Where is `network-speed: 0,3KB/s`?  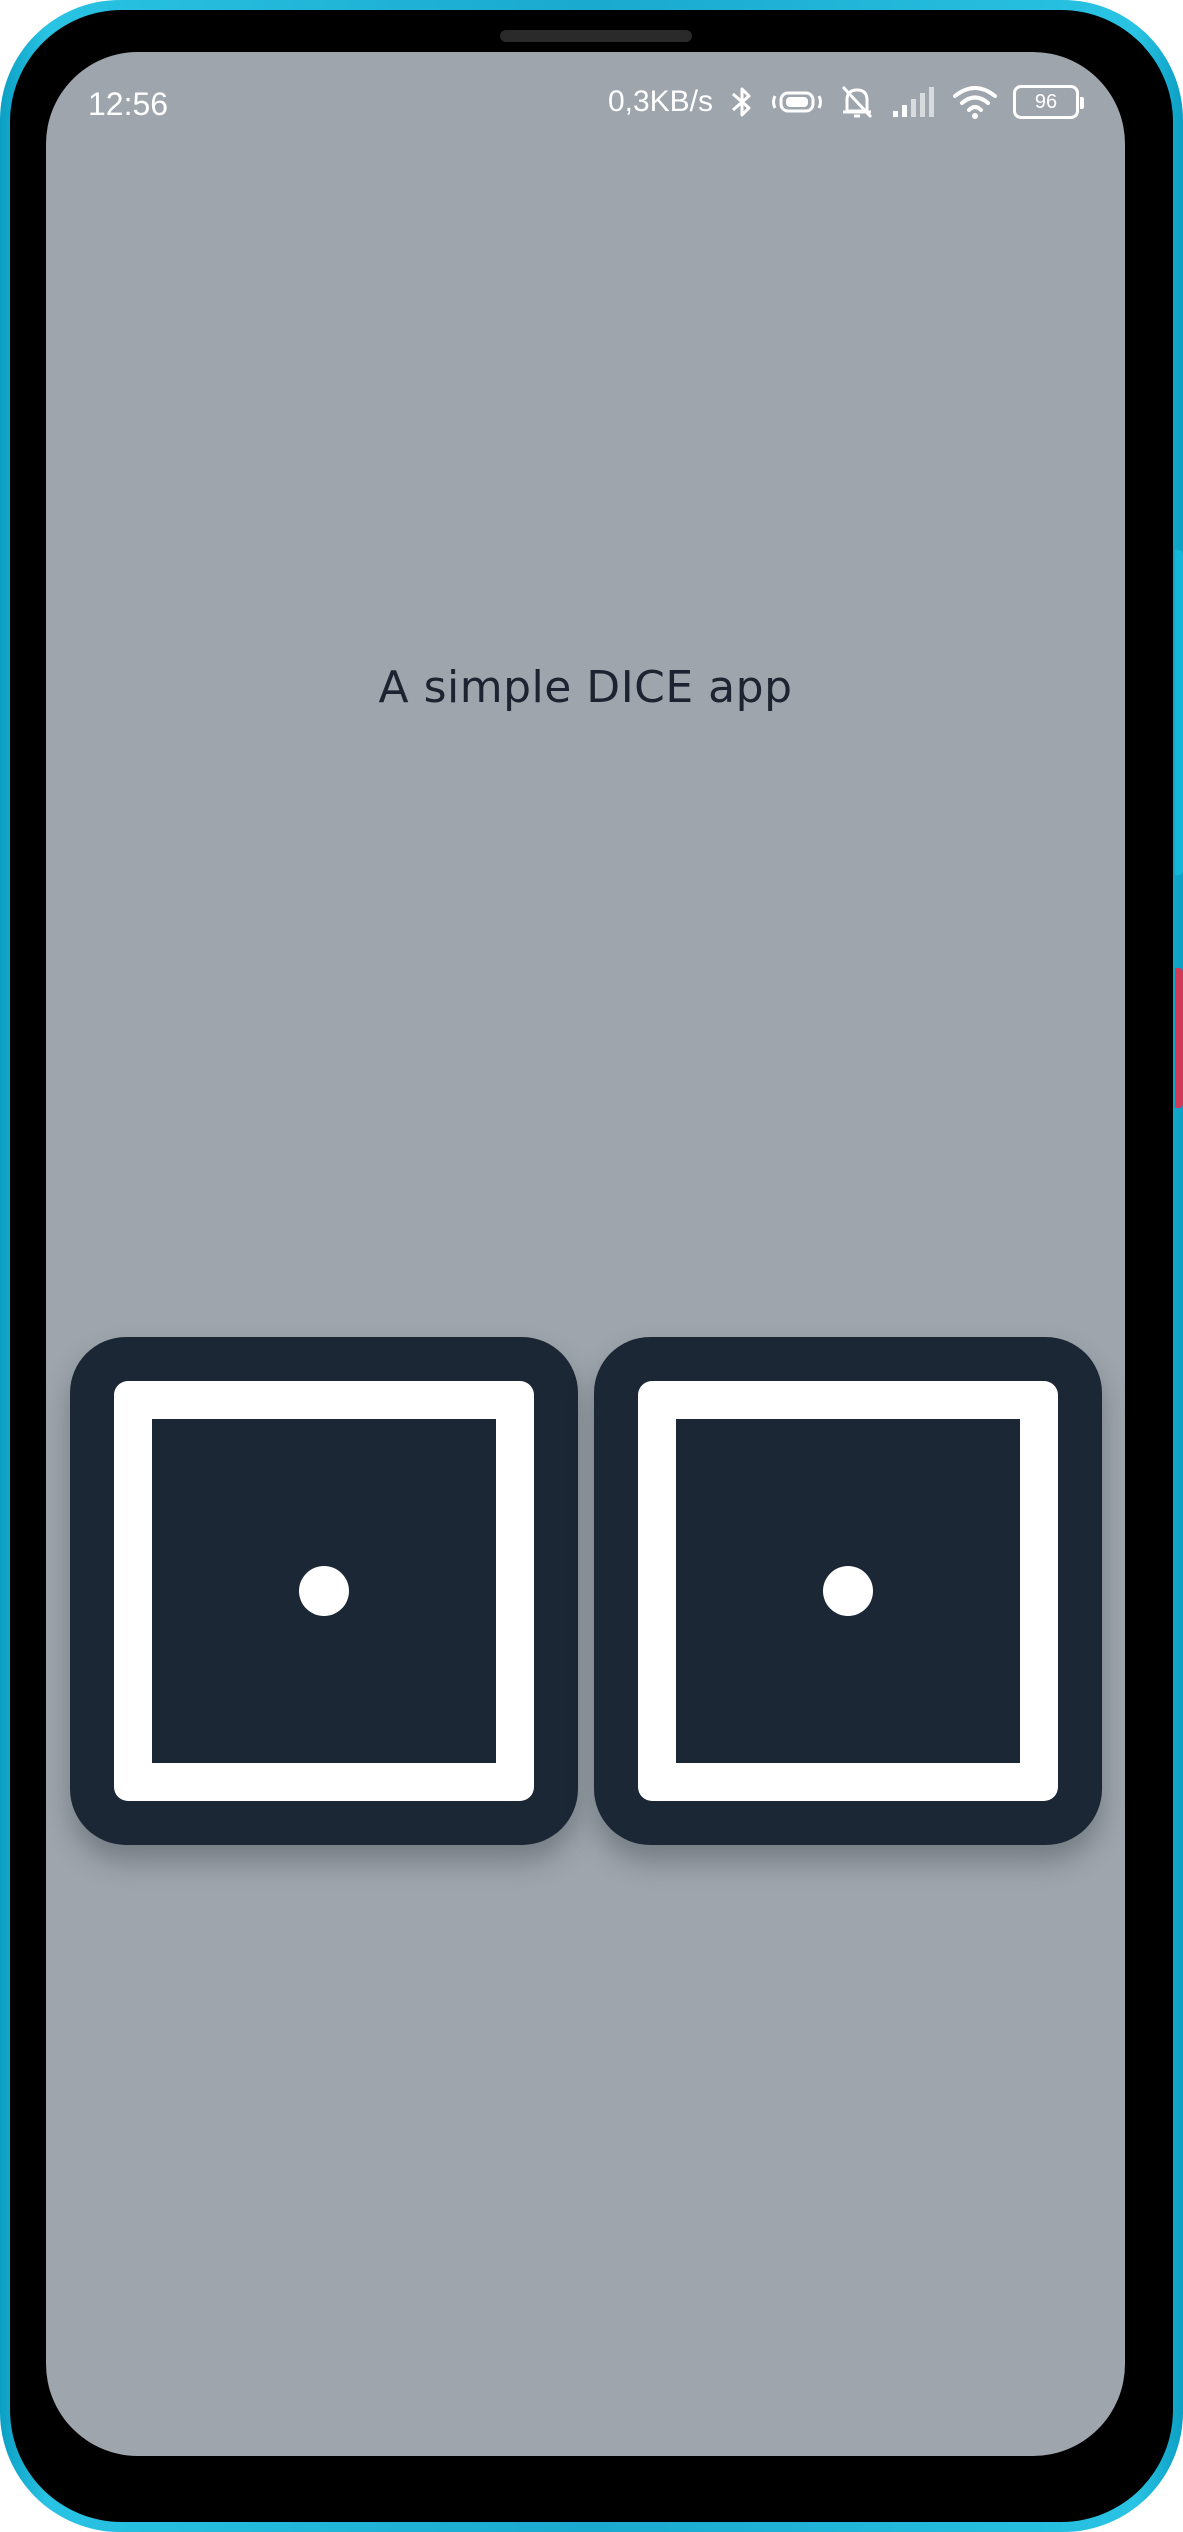 network-speed: 0,3KB/s is located at coordinates (660, 101).